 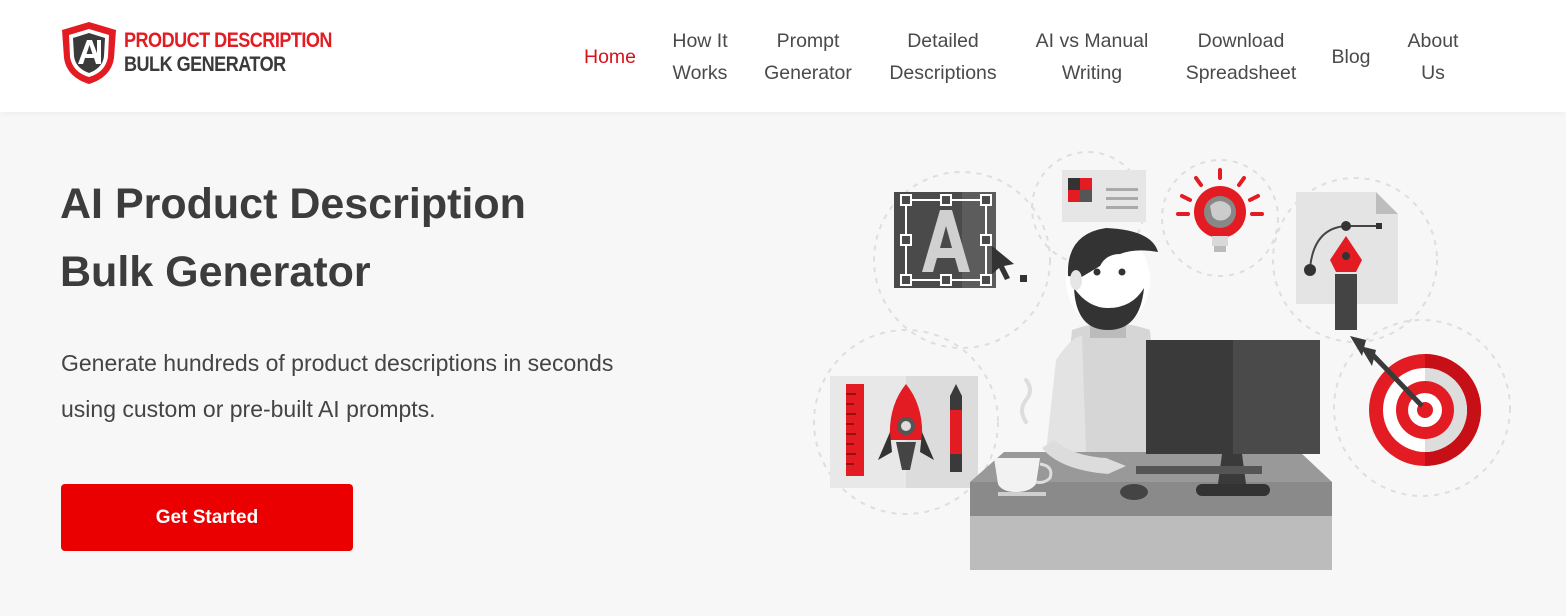 What do you see at coordinates (228, 40) in the screenshot?
I see `logo-line-1: PRODUCT DESCRIPTION` at bounding box center [228, 40].